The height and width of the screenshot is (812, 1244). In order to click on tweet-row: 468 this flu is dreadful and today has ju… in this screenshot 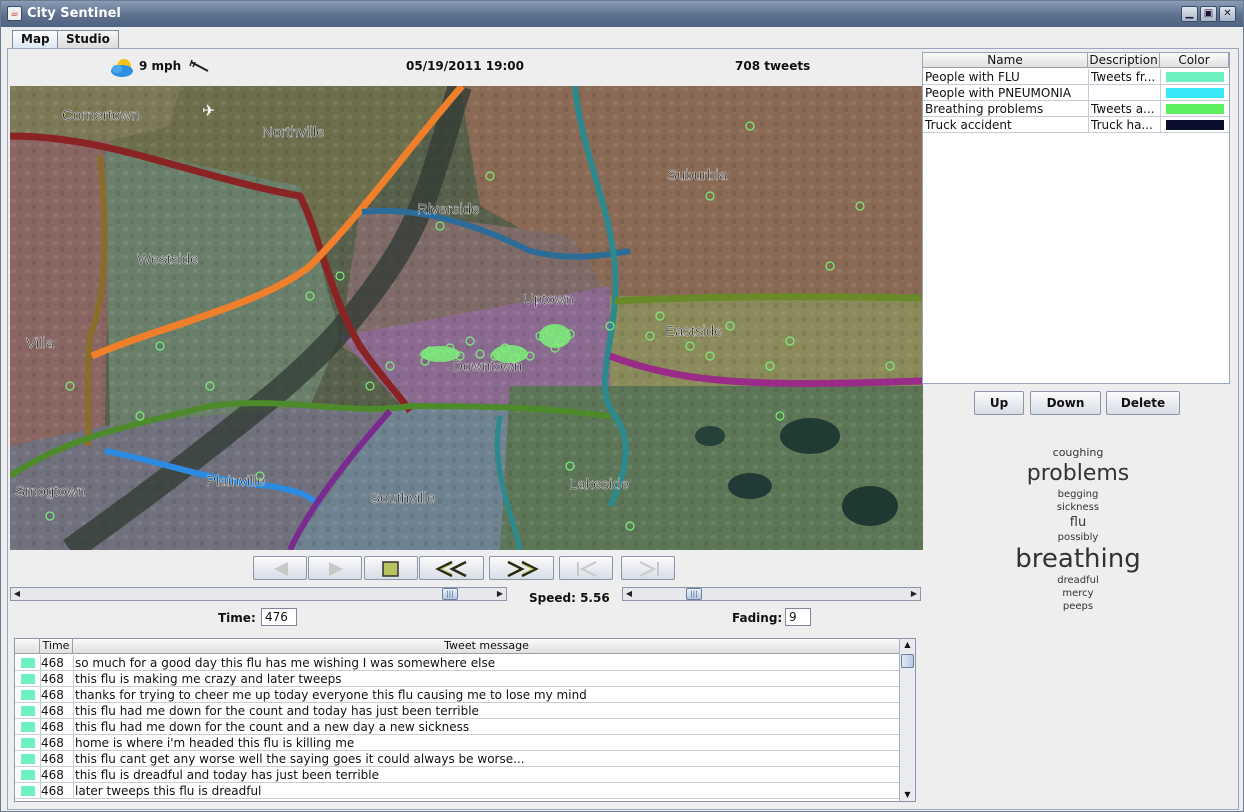, I will do `click(458, 775)`.